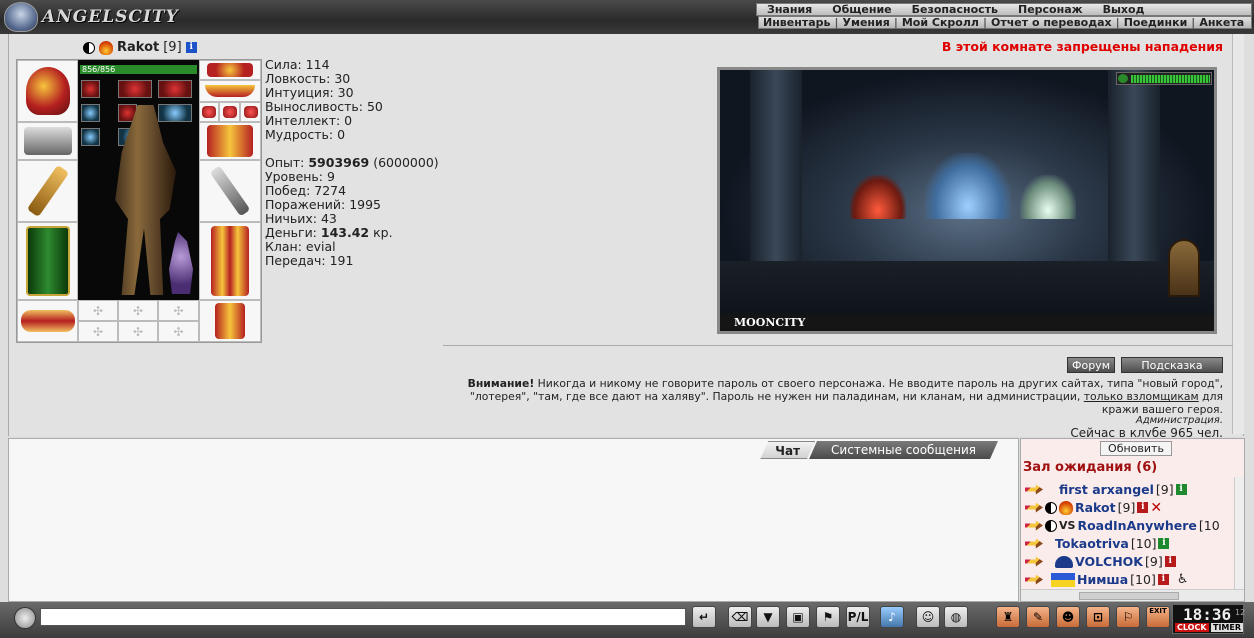 The height and width of the screenshot is (638, 1254). Describe the element at coordinates (1136, 448) in the screenshot. I see `refresh-button: Обновить` at that location.